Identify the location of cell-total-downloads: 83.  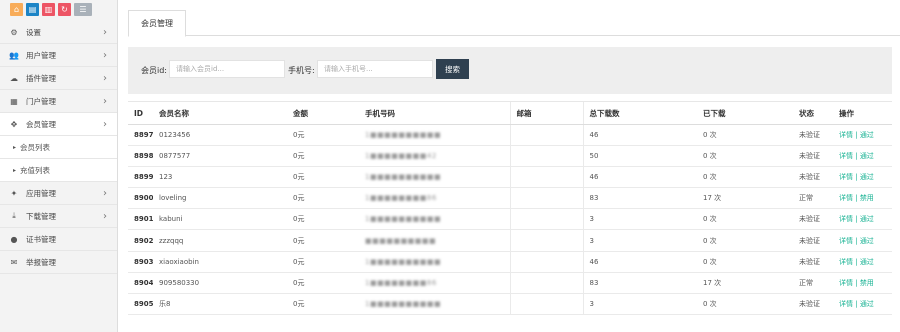
(639, 283).